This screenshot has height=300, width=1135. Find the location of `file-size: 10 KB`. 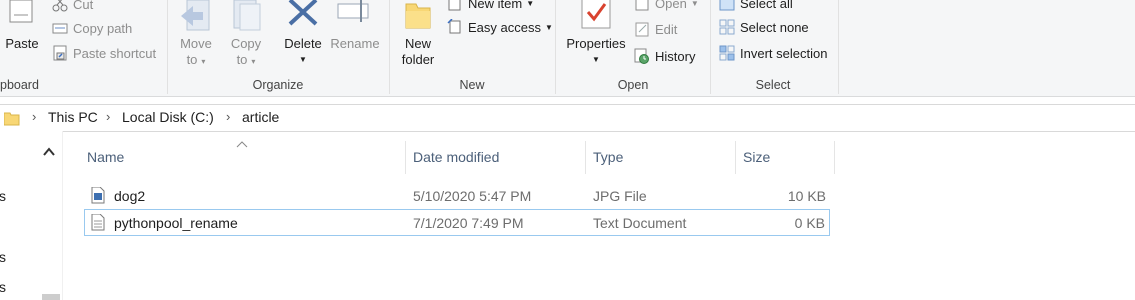

file-size: 10 KB is located at coordinates (806, 196).